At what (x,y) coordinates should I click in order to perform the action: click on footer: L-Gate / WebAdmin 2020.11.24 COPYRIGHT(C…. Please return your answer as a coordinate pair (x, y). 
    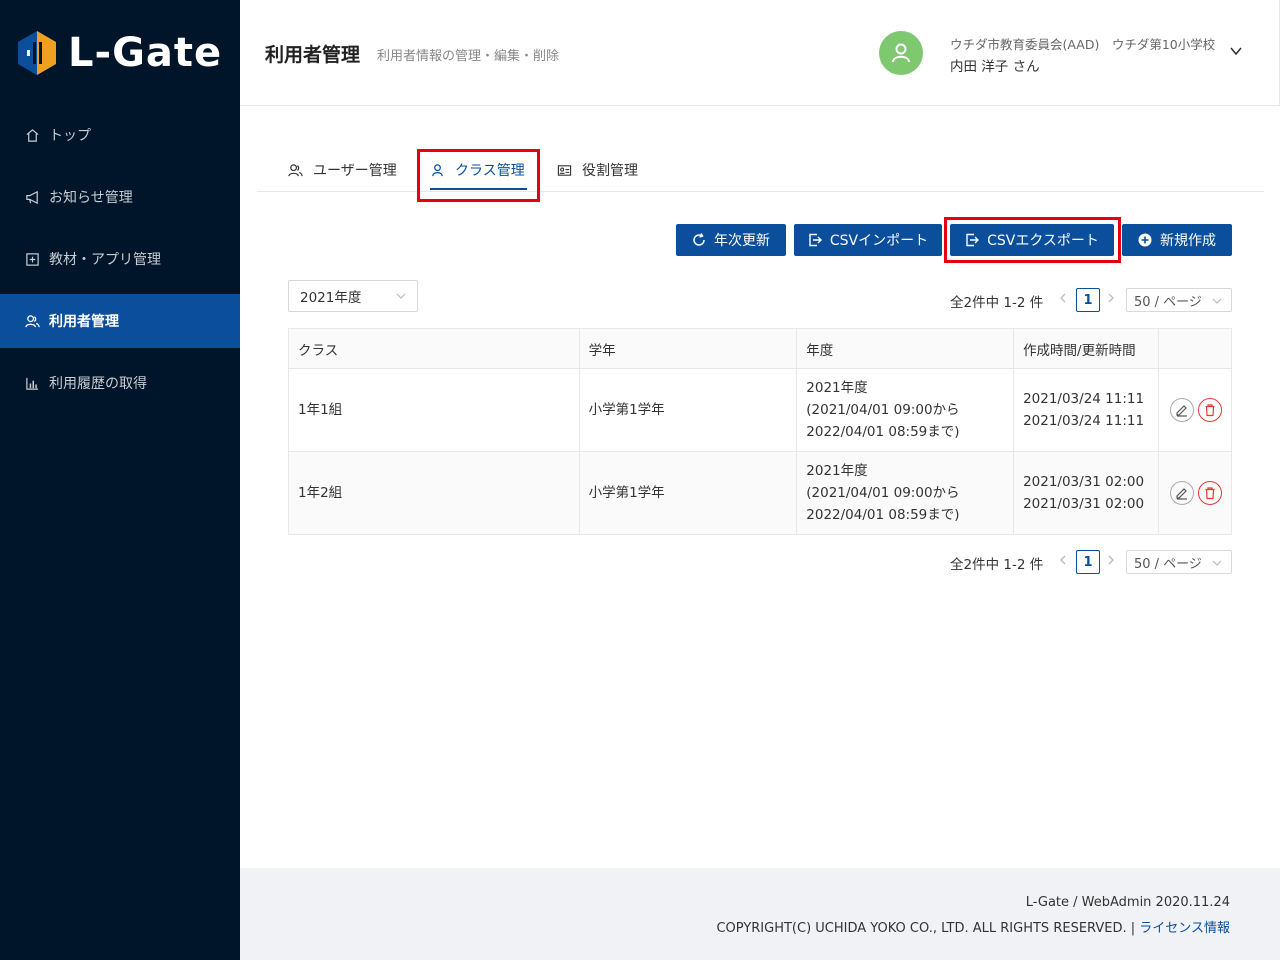
    Looking at the image, I should click on (760, 914).